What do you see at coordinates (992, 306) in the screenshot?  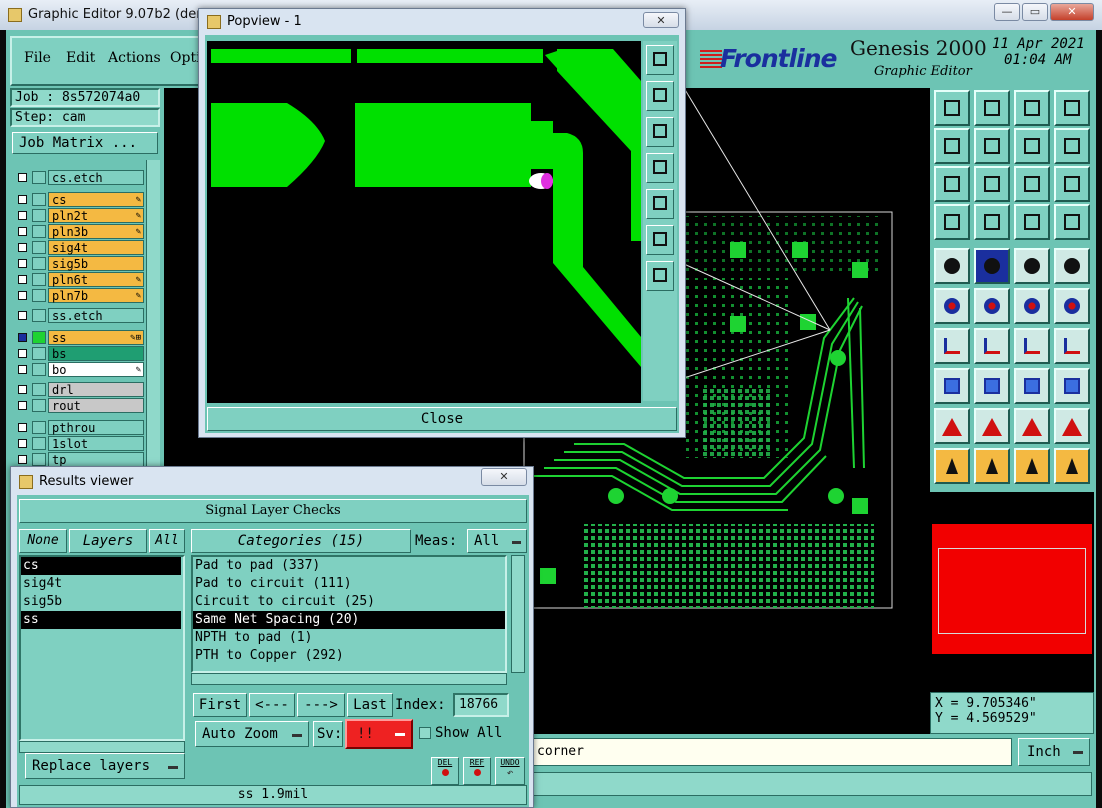 I see `delete-tool-button` at bounding box center [992, 306].